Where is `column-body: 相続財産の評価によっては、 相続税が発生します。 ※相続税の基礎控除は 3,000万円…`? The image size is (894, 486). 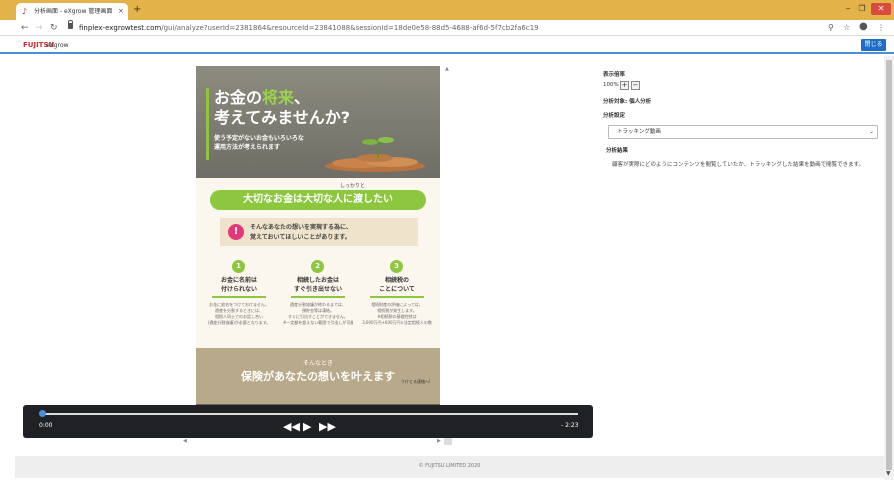 column-body: 相続財産の評価によっては、 相続税が発生します。 ※相続税の基礎控除は 3,000万円… is located at coordinates (397, 313).